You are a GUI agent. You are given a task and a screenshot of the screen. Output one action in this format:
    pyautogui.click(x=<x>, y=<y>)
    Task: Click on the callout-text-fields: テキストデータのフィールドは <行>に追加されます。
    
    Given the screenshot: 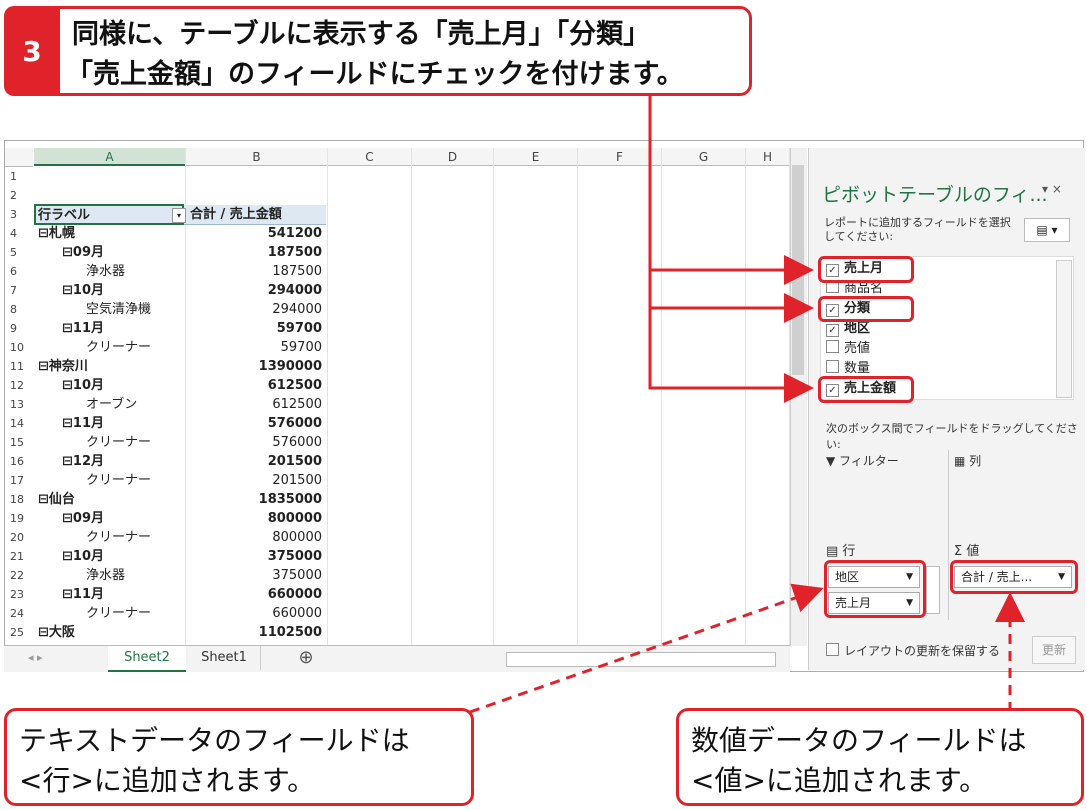 What is the action you would take?
    pyautogui.click(x=239, y=757)
    